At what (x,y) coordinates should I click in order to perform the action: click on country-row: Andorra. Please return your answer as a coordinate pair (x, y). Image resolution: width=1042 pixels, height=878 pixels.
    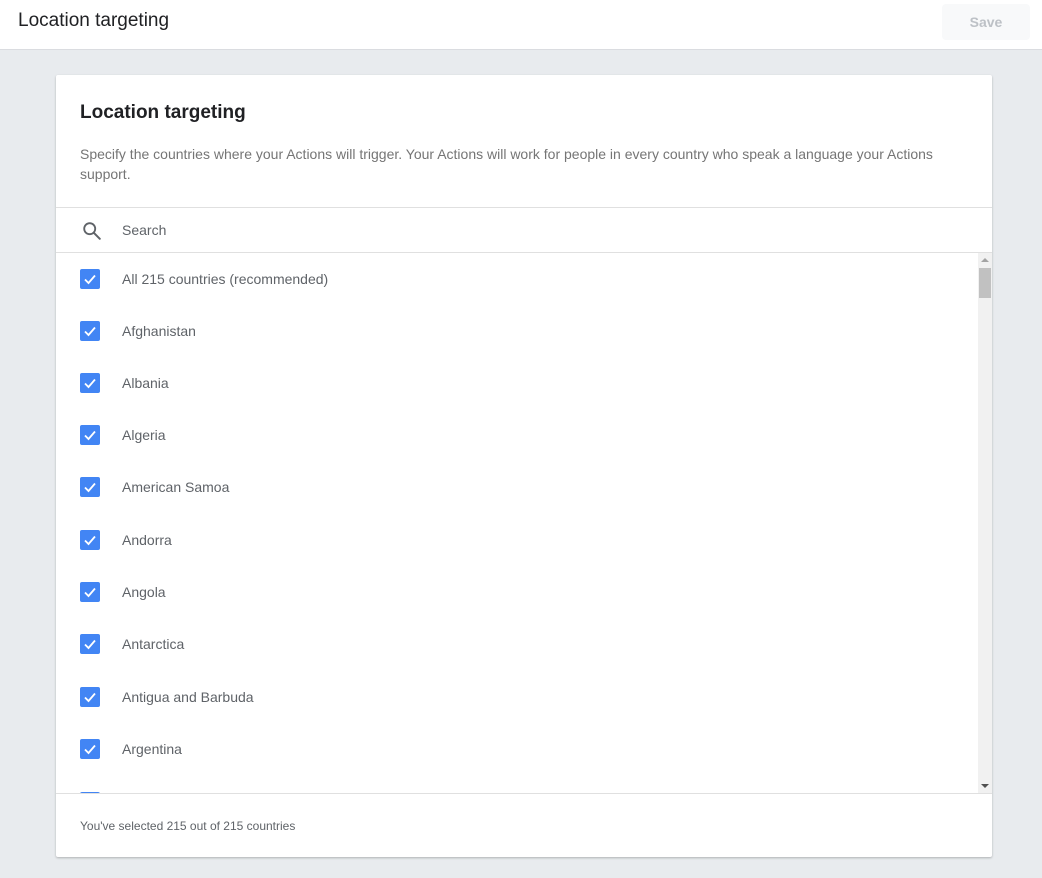
    Looking at the image, I should click on (517, 540).